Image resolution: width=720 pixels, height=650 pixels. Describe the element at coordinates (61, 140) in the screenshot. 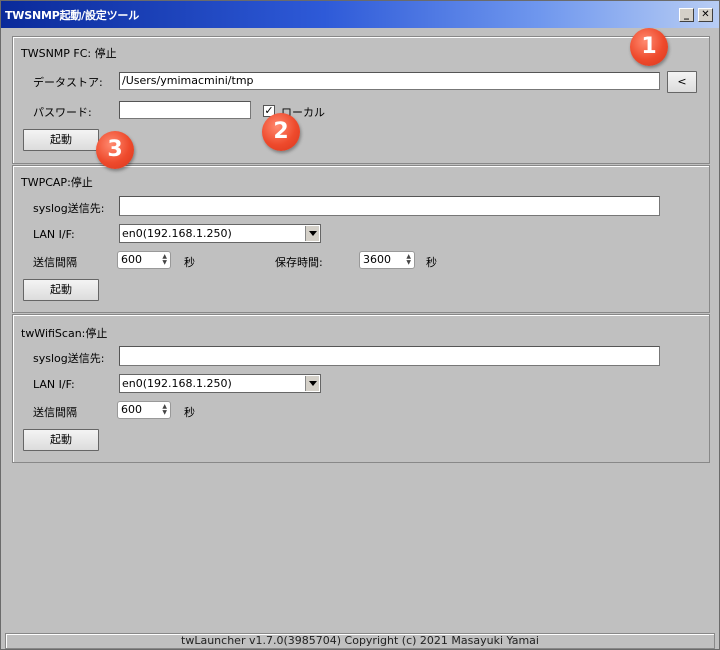

I see `twsnmp-start-button: 起動` at that location.